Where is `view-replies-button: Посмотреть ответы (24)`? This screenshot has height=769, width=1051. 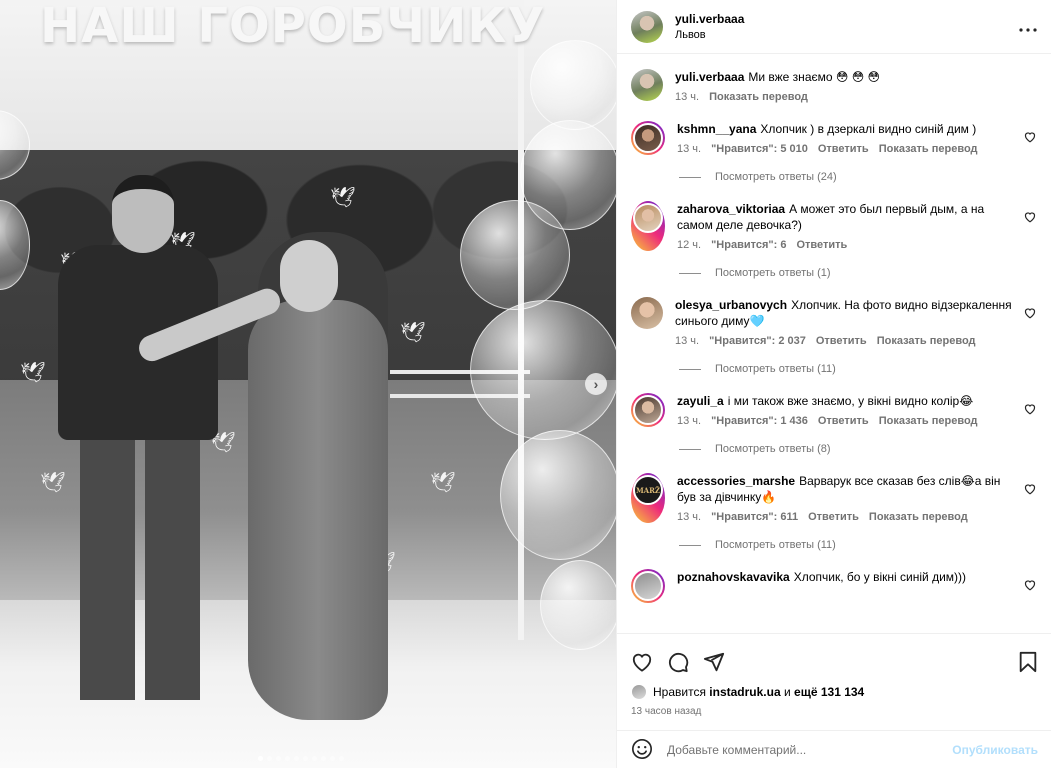 view-replies-button: Посмотреть ответы (24) is located at coordinates (858, 177).